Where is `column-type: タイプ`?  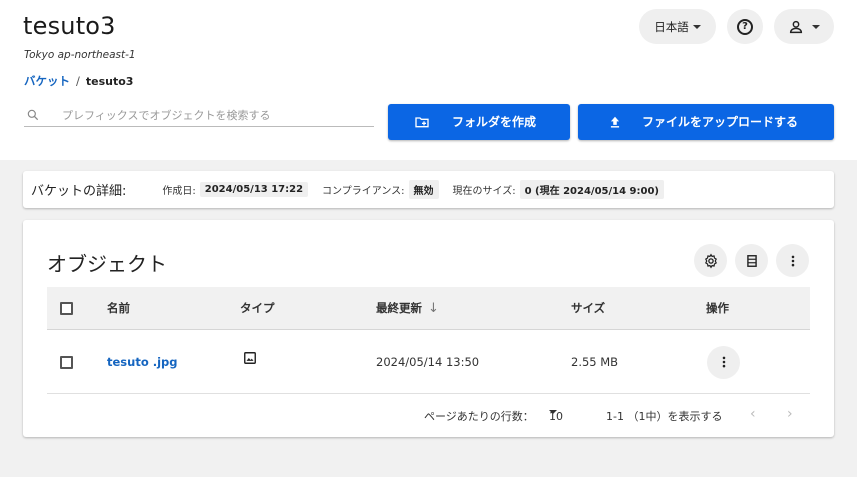 column-type: タイプ is located at coordinates (257, 308).